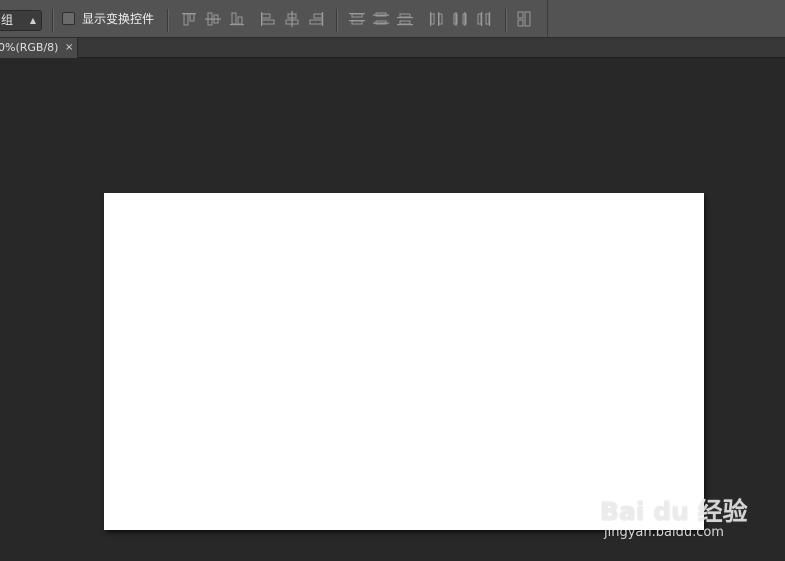  What do you see at coordinates (461, 19) in the screenshot?
I see `distribute-horizontal-centers-icon` at bounding box center [461, 19].